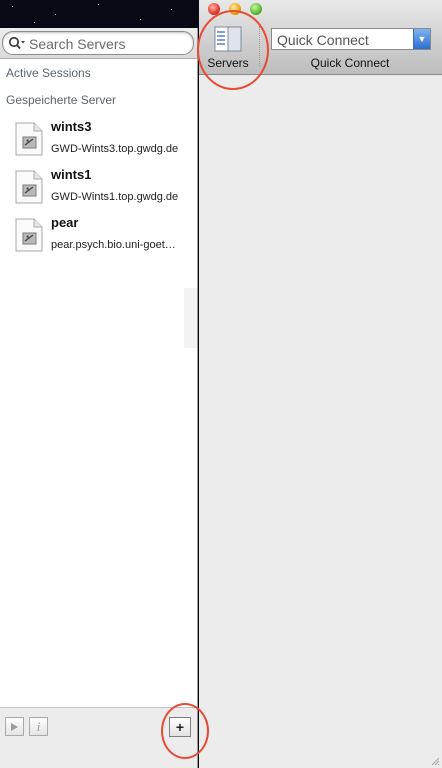 The width and height of the screenshot is (442, 768). Describe the element at coordinates (350, 63) in the screenshot. I see `quick-connect-label: Quick Connect` at that location.